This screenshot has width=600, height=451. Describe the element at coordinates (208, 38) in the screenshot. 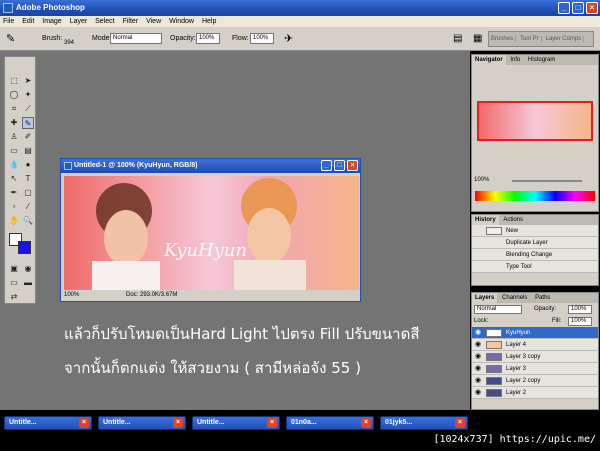

I see `opacity-field: 100%` at that location.